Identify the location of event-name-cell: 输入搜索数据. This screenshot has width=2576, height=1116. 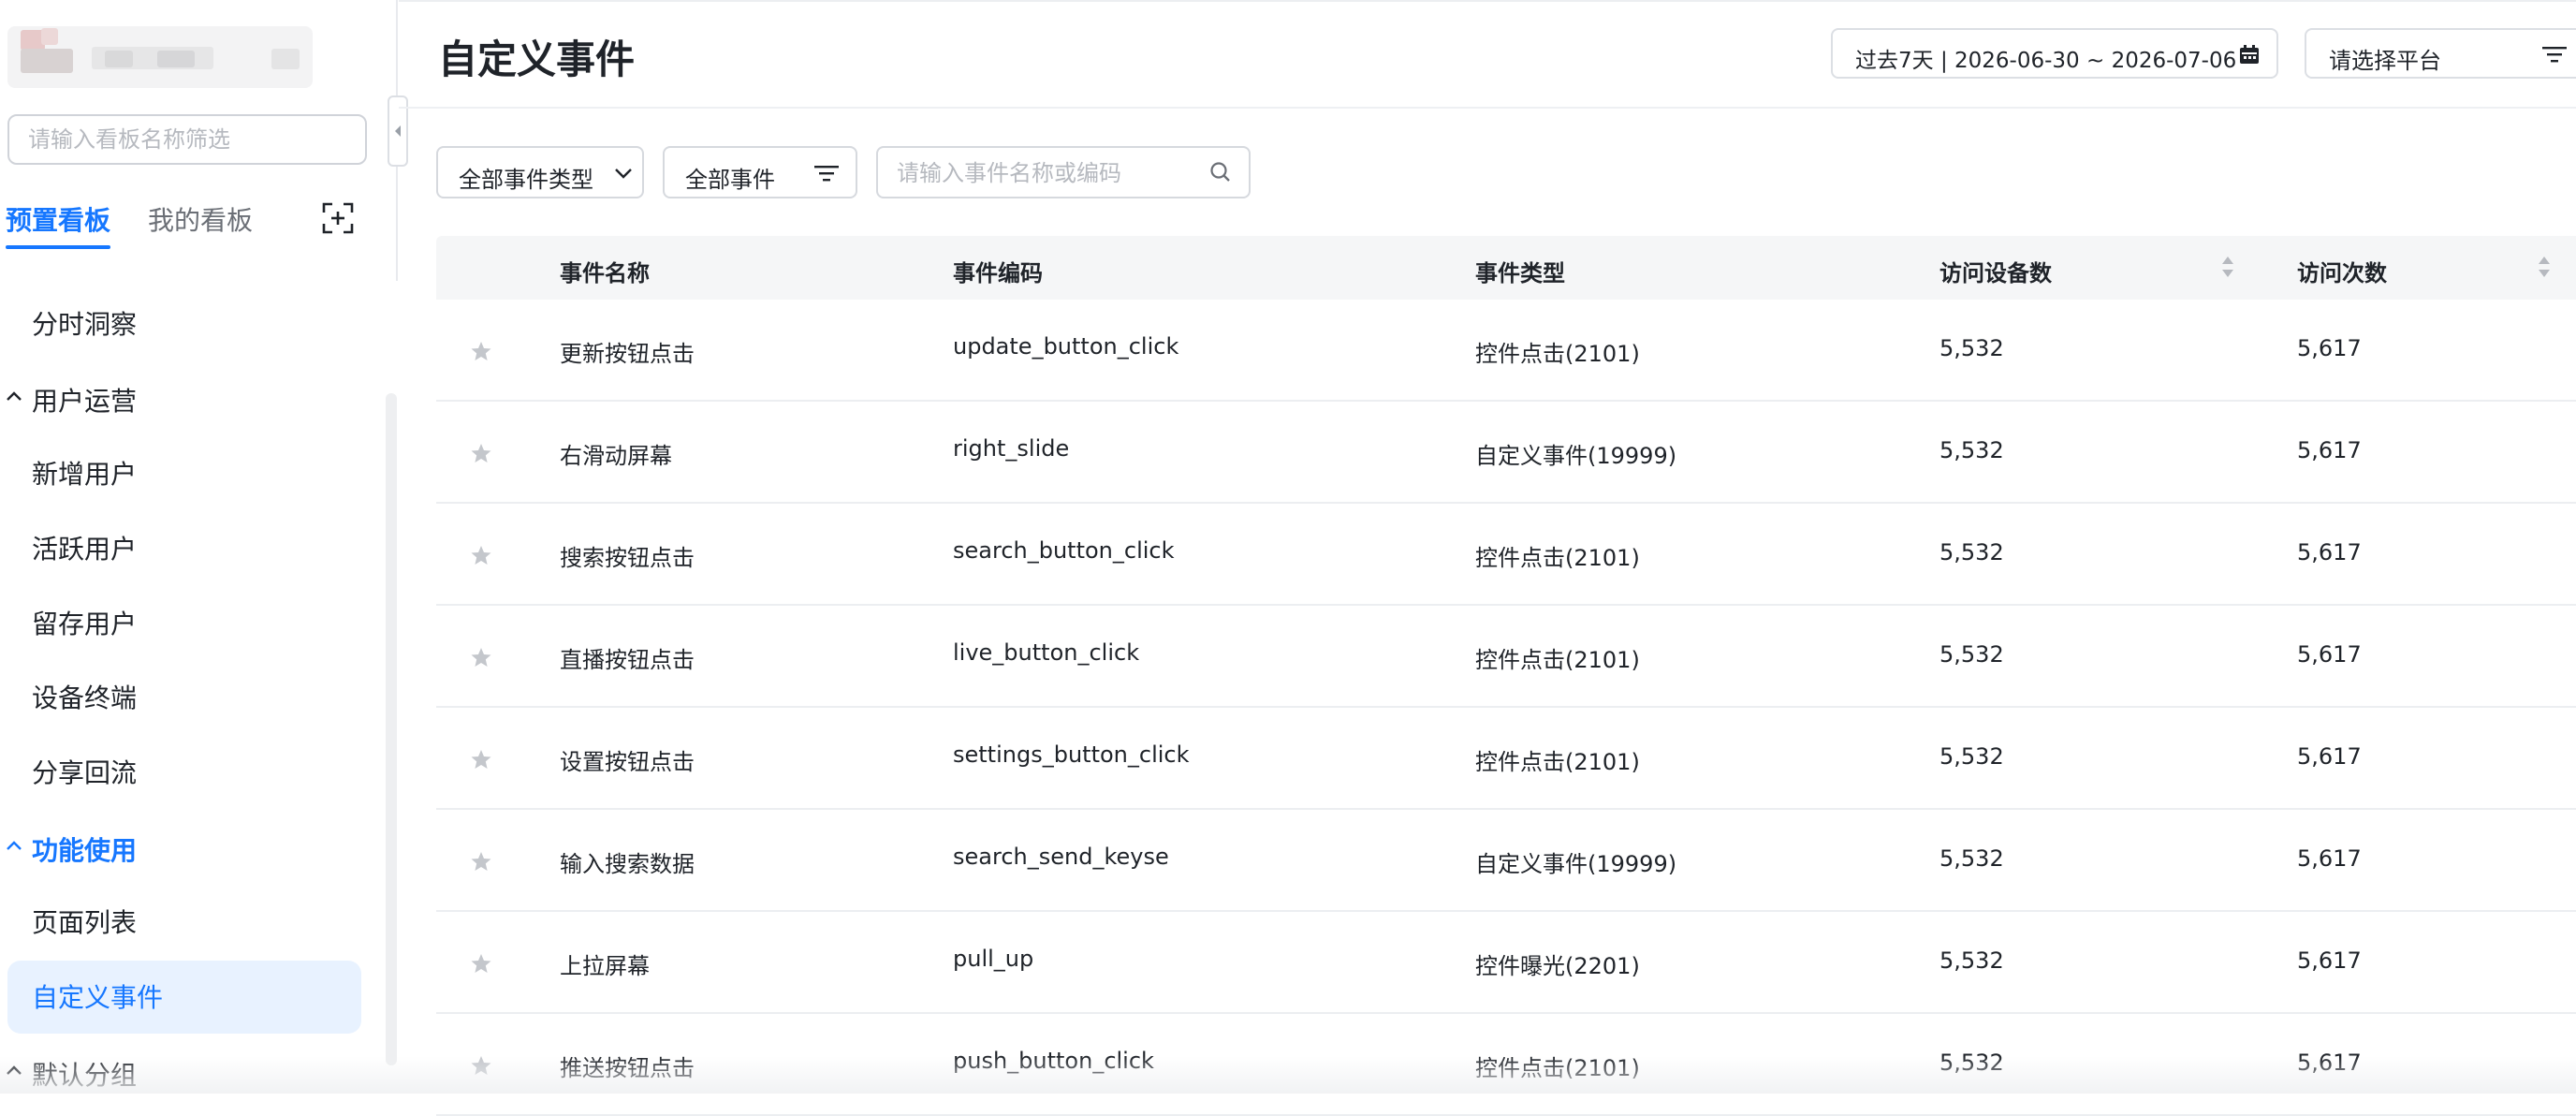
(627, 864).